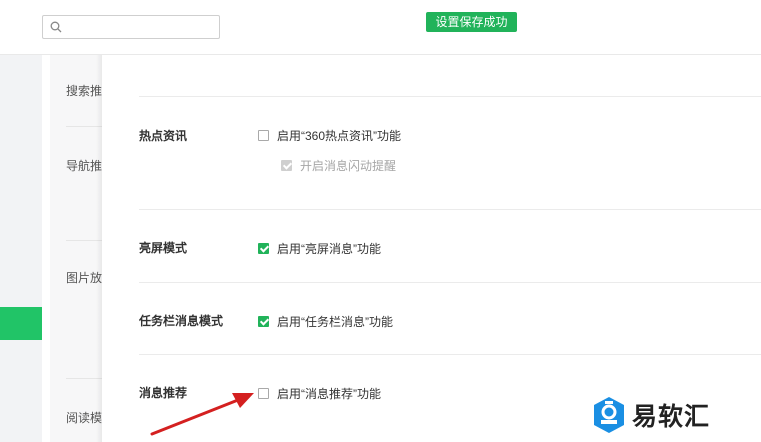  Describe the element at coordinates (202, 414) in the screenshot. I see `annotation-arrow-icon` at that location.